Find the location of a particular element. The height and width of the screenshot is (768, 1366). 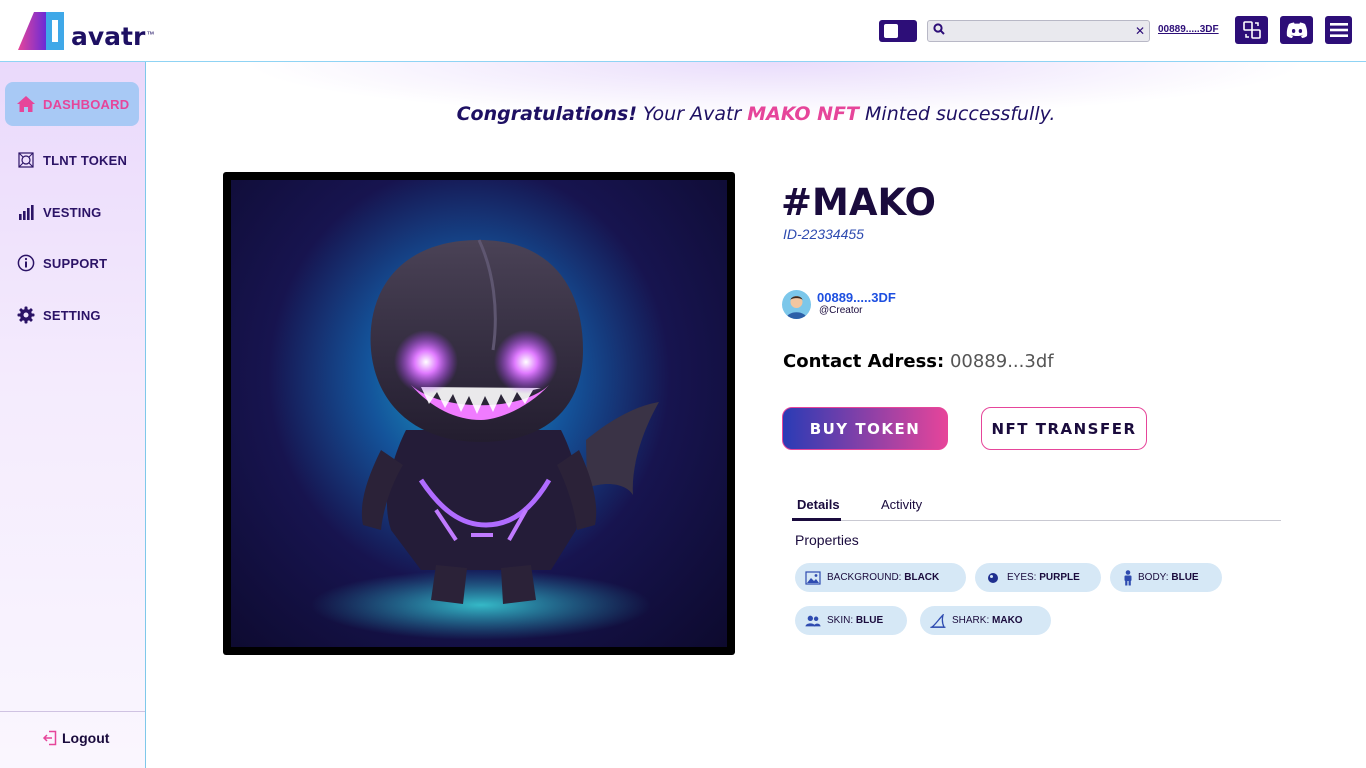

image-icon is located at coordinates (813, 578).